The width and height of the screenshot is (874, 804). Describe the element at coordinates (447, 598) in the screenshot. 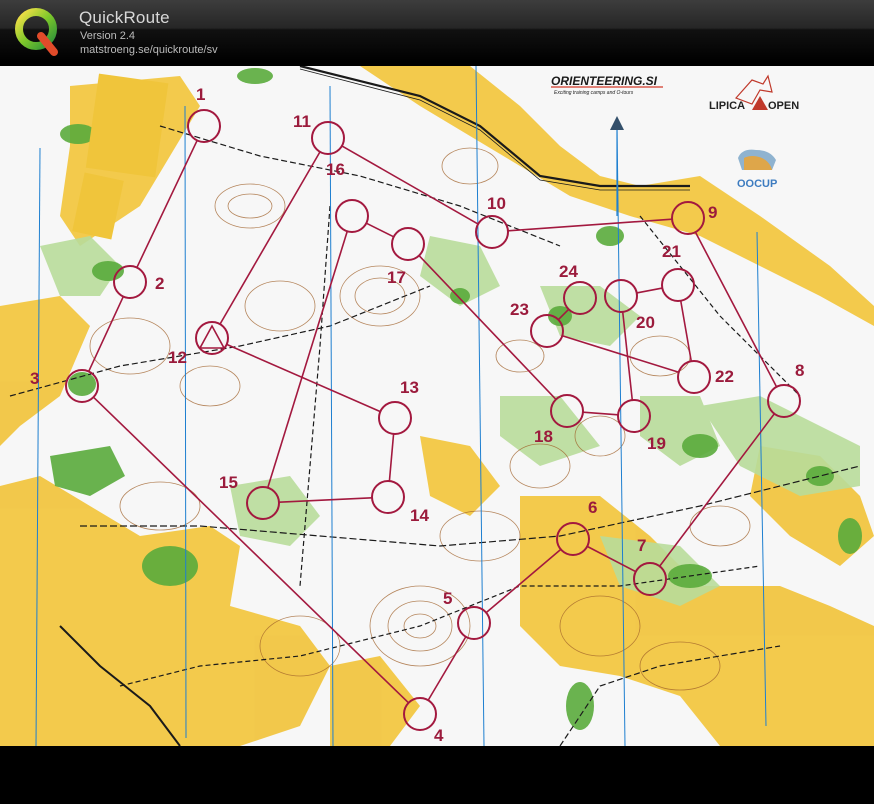

I see `control-label-5: 5` at that location.